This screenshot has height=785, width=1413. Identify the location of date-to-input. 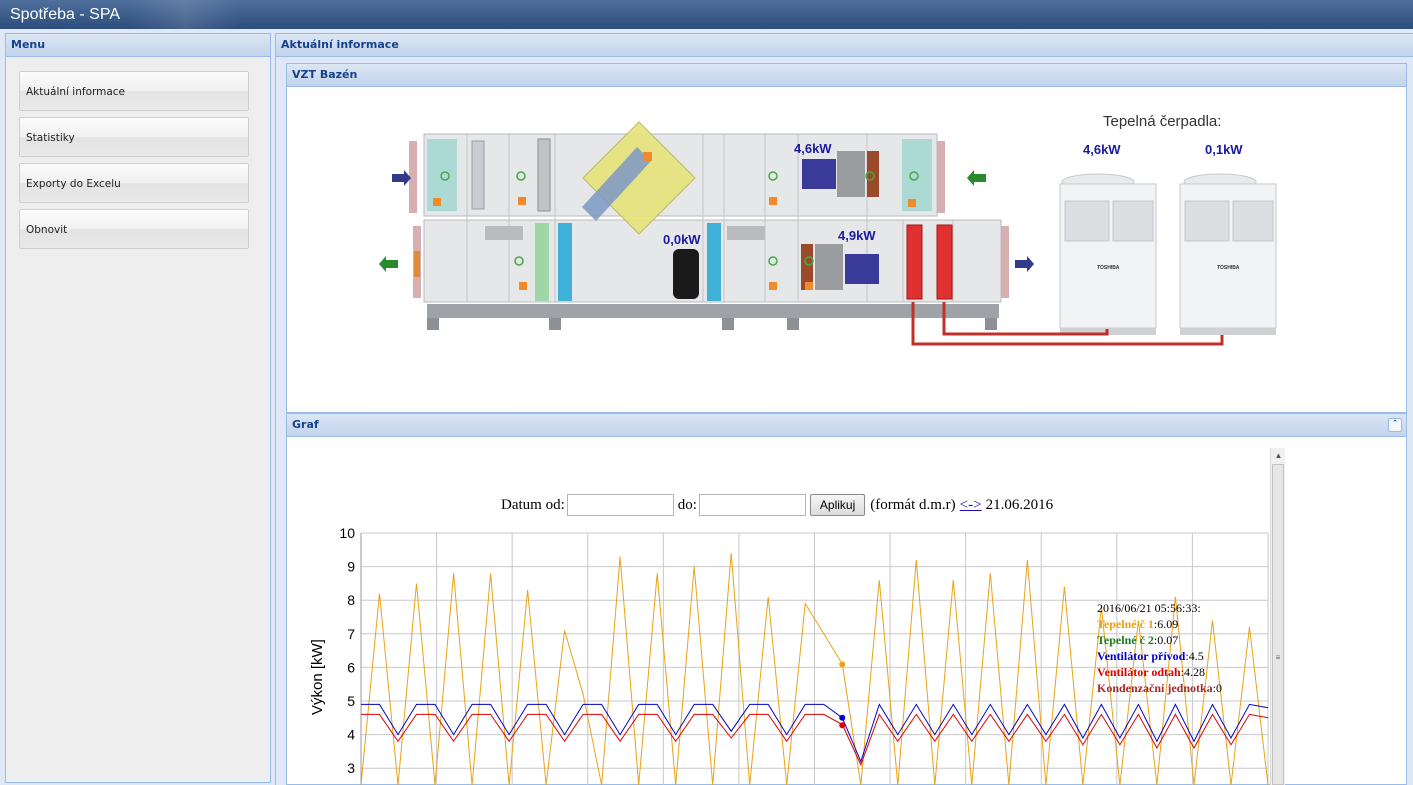
(752, 505).